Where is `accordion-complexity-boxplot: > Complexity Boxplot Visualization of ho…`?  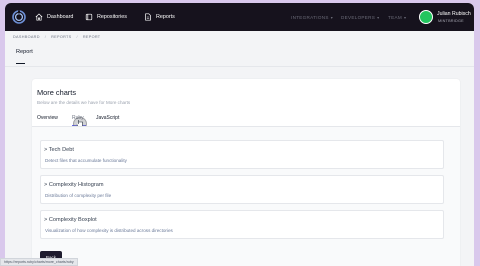
accordion-complexity-boxplot: > Complexity Boxplot Visualization of ho… is located at coordinates (242, 224).